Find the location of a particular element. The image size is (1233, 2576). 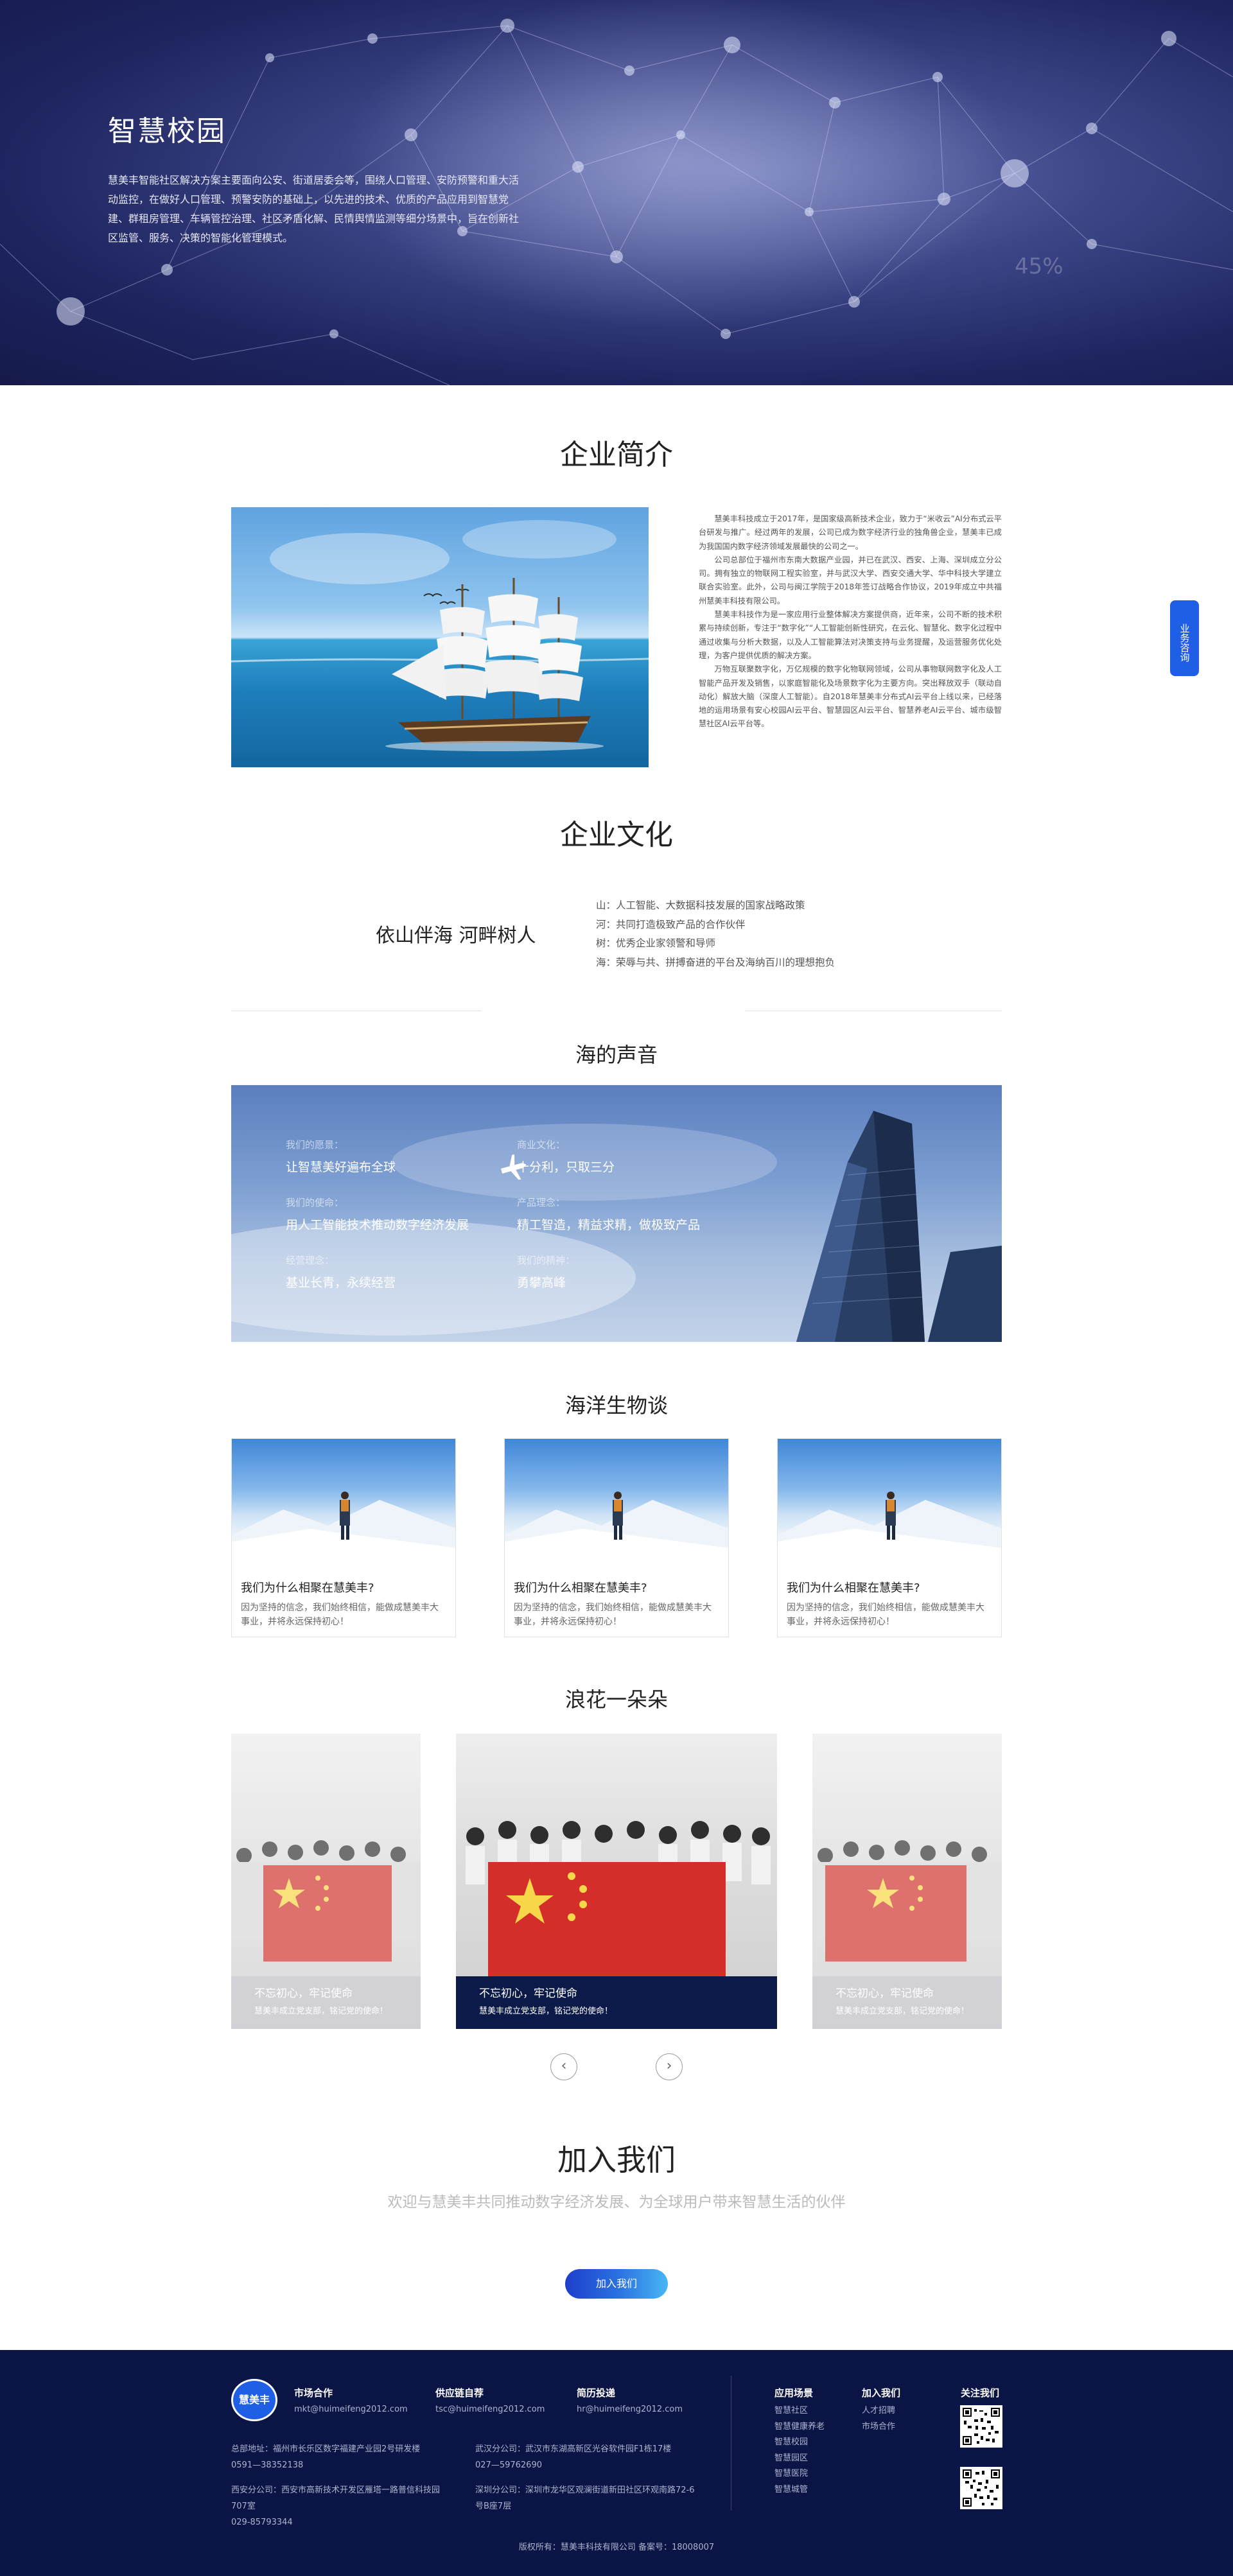

voice-item-value: 用人工智能技术推动数字经济发展 is located at coordinates (378, 1225).